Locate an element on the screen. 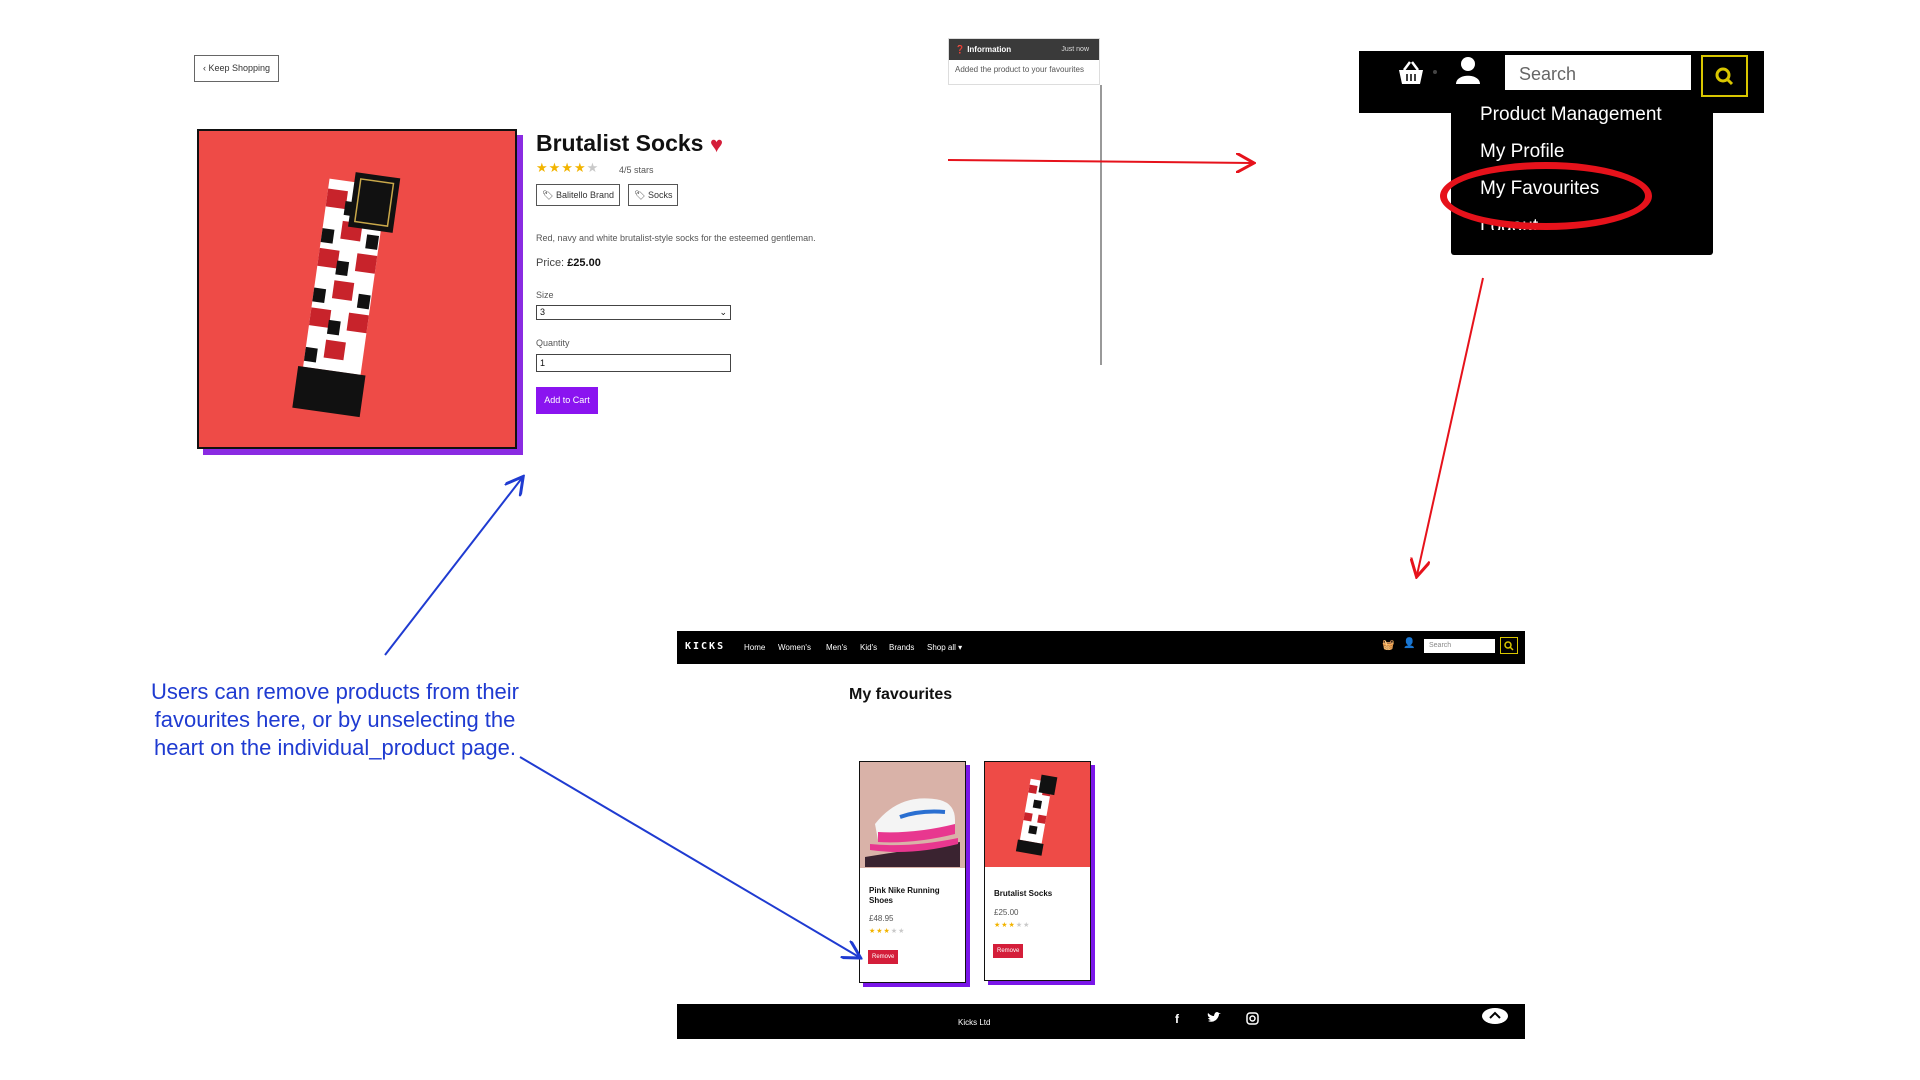 This screenshot has width=1920, height=1080. chevron-down-icon: ⌄ is located at coordinates (723, 312).